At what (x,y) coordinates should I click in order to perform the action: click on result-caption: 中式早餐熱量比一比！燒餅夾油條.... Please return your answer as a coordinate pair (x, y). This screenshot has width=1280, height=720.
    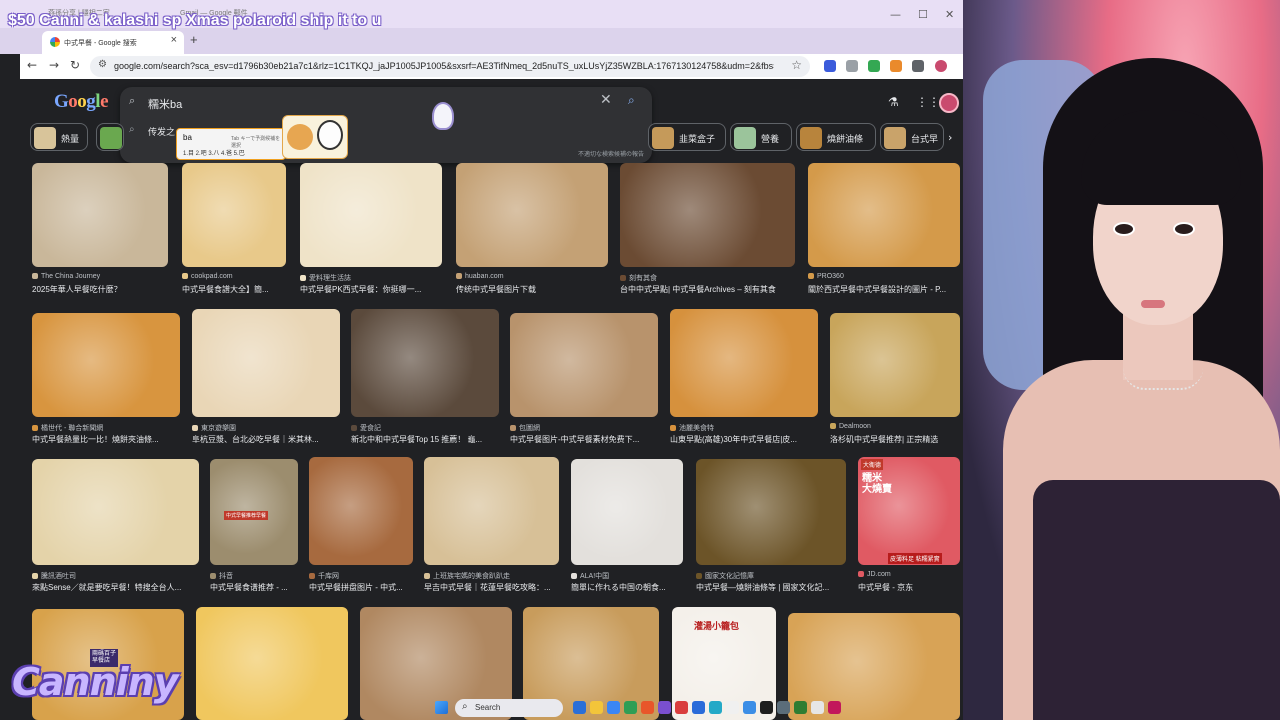
    Looking at the image, I should click on (106, 439).